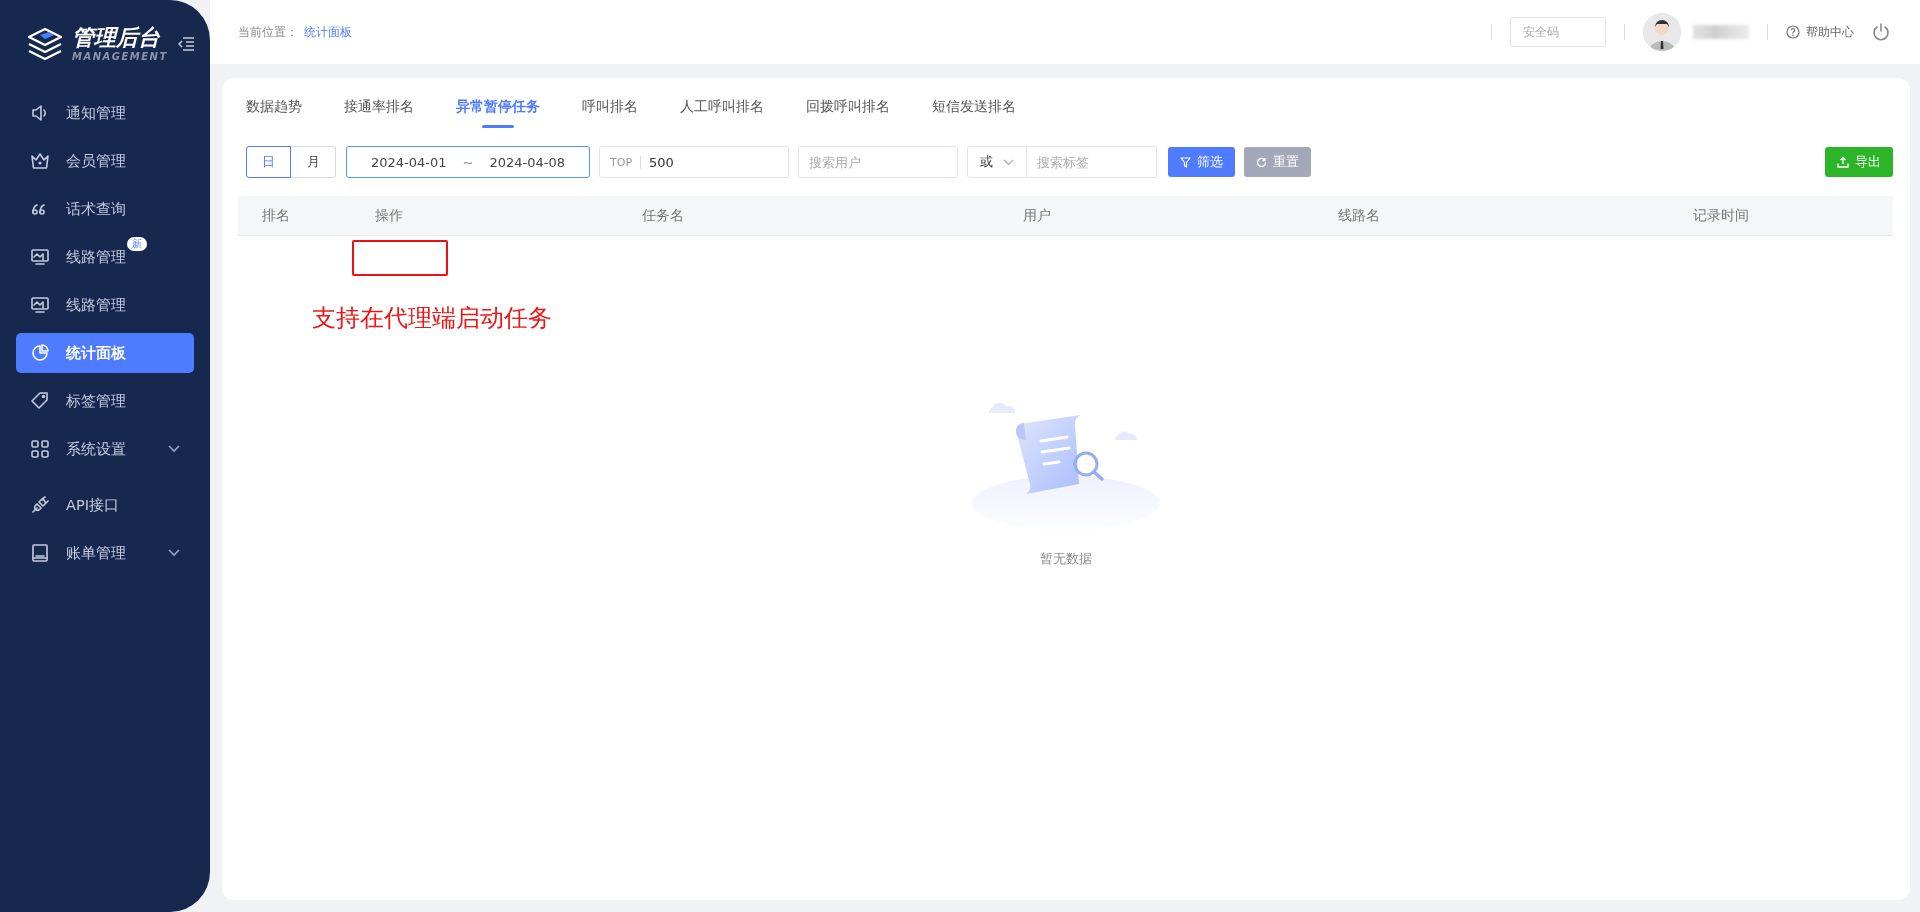  Describe the element at coordinates (105, 353) in the screenshot. I see `sidebar-item: 统计面板` at that location.